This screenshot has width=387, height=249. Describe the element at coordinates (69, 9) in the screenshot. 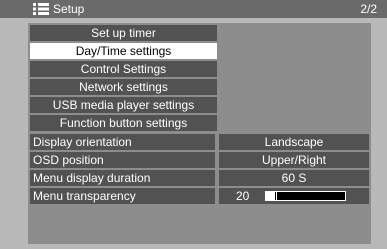

I see `page-title: Setup` at that location.